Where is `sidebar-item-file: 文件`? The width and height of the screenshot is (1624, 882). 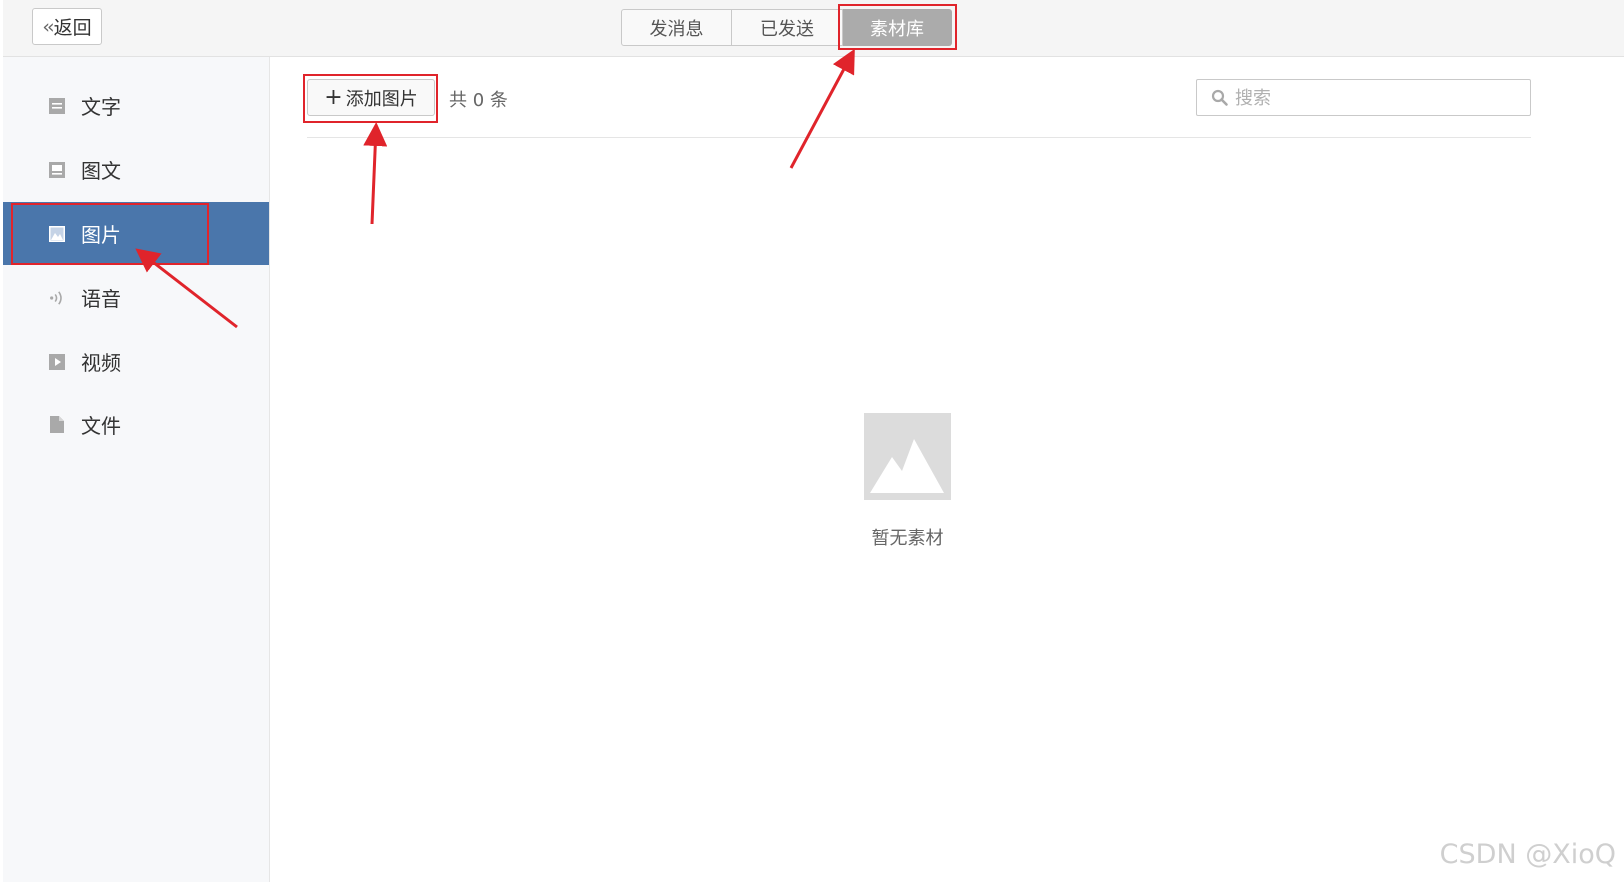
sidebar-item-file: 文件 is located at coordinates (136, 424).